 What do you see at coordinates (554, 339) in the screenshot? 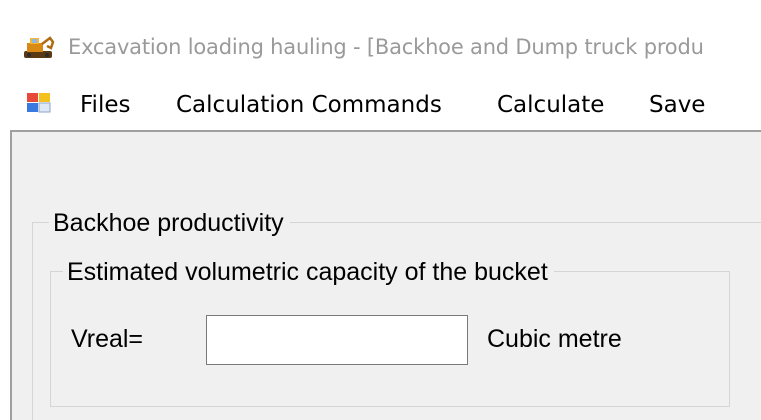
I see `cubic-metre-label: Cubic metre` at bounding box center [554, 339].